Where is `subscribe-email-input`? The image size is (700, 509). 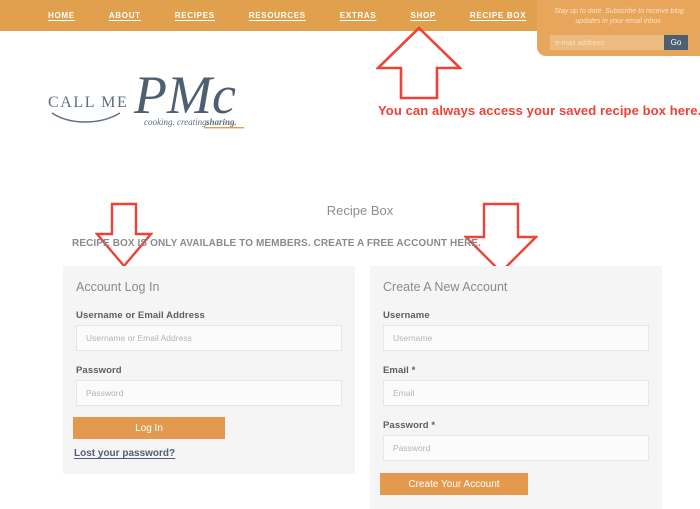
subscribe-email-input is located at coordinates (607, 42).